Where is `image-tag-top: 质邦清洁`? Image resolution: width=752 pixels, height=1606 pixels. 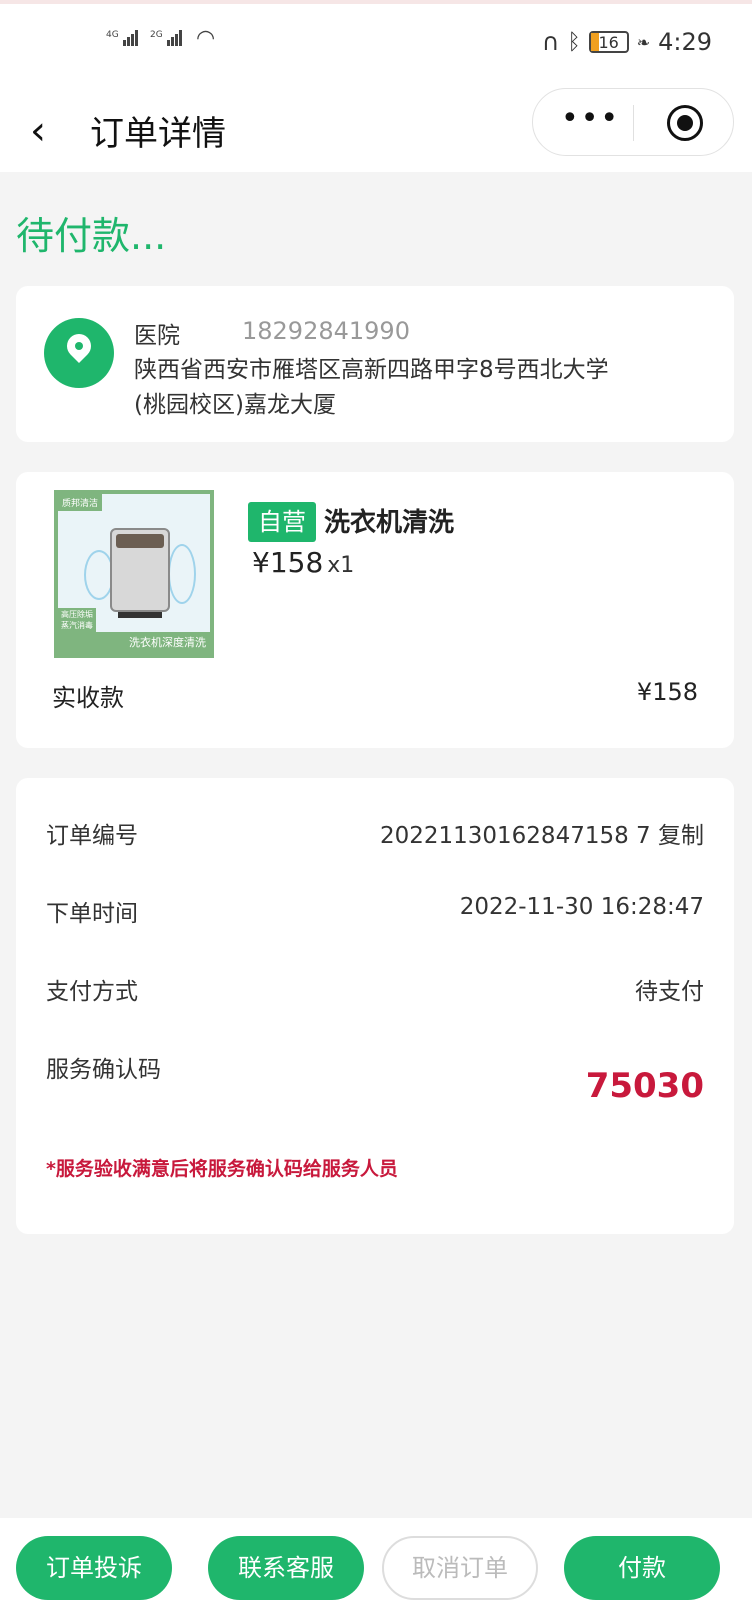
image-tag-top: 质邦清洁 is located at coordinates (80, 502).